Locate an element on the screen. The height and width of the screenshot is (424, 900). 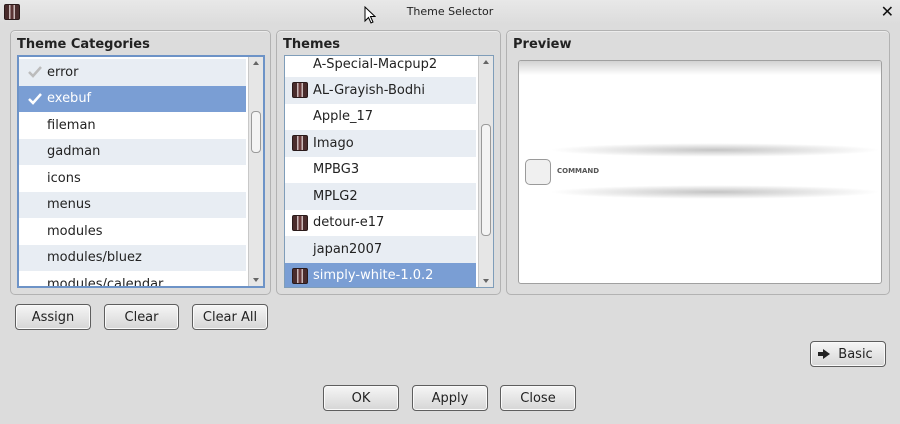
list-item-label: MPBG3 is located at coordinates (336, 170).